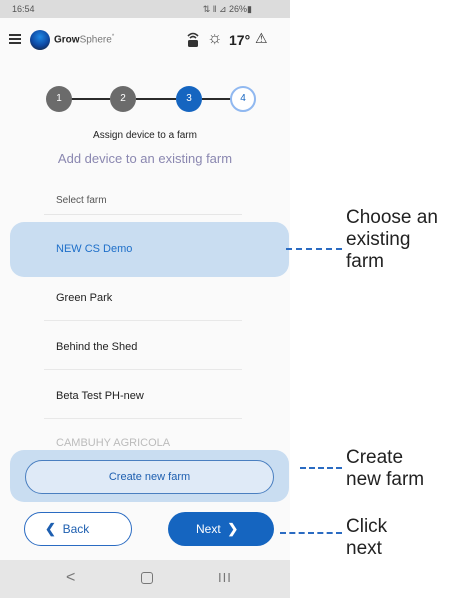 The width and height of the screenshot is (468, 598). I want to click on callout-line-text: new farm, so click(385, 479).